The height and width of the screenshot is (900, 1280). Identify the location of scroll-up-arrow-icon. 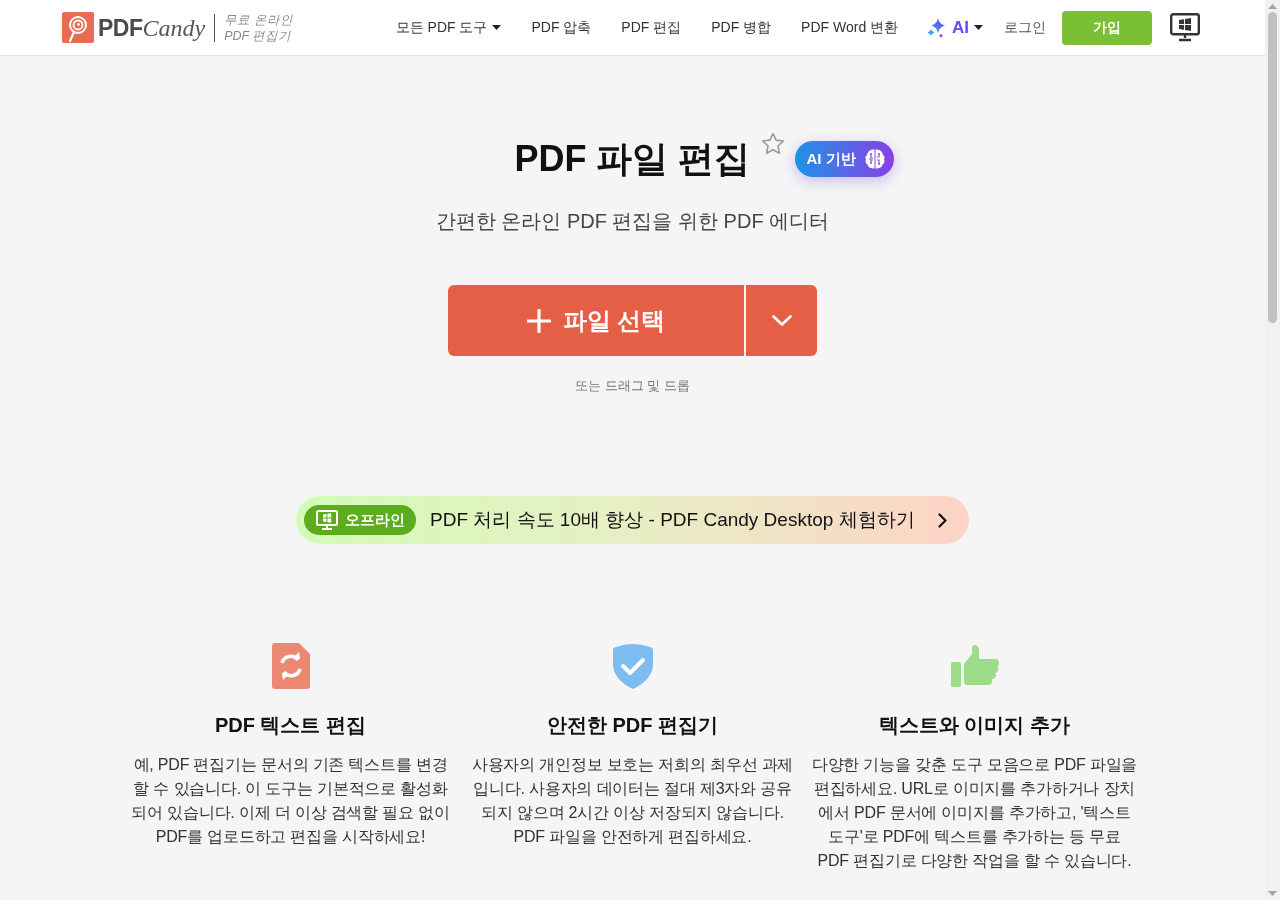
(1272, 6).